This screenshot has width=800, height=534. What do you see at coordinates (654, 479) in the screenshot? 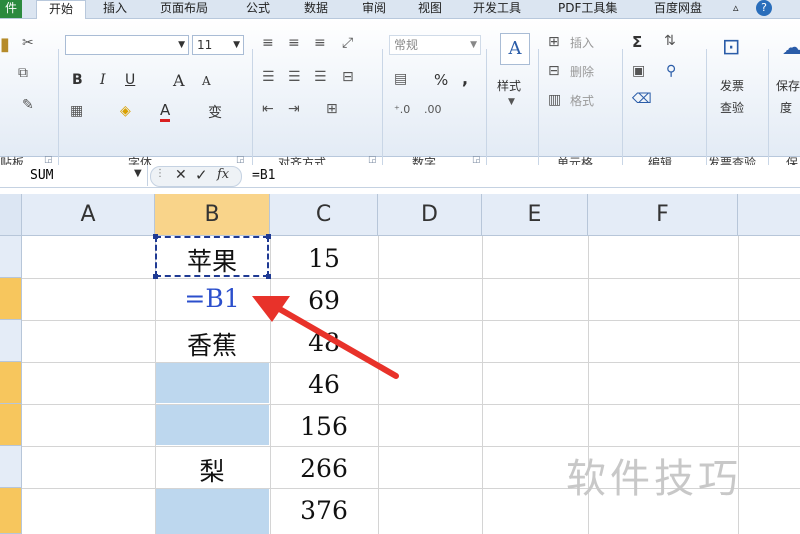
I see `watermark: 软件技巧` at bounding box center [654, 479].